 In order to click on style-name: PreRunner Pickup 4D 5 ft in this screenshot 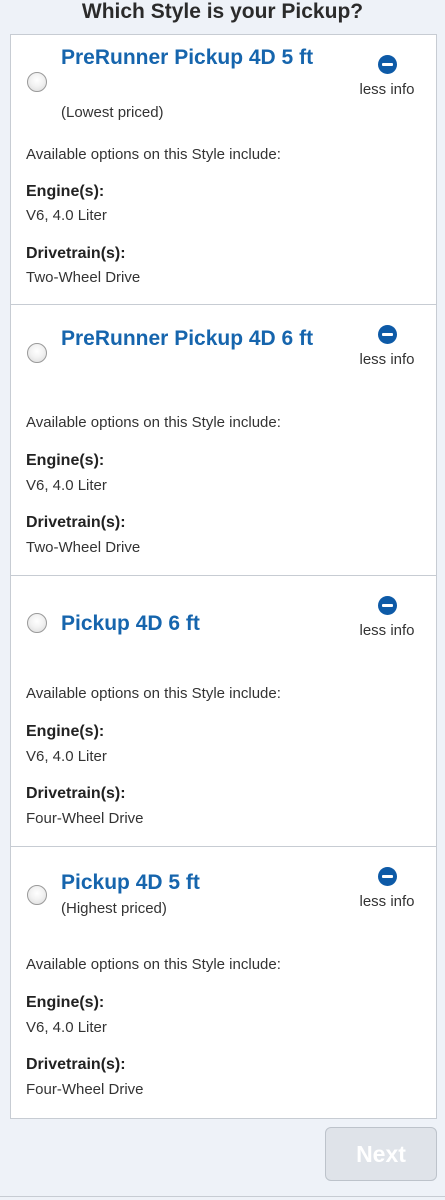, I will do `click(196, 57)`.